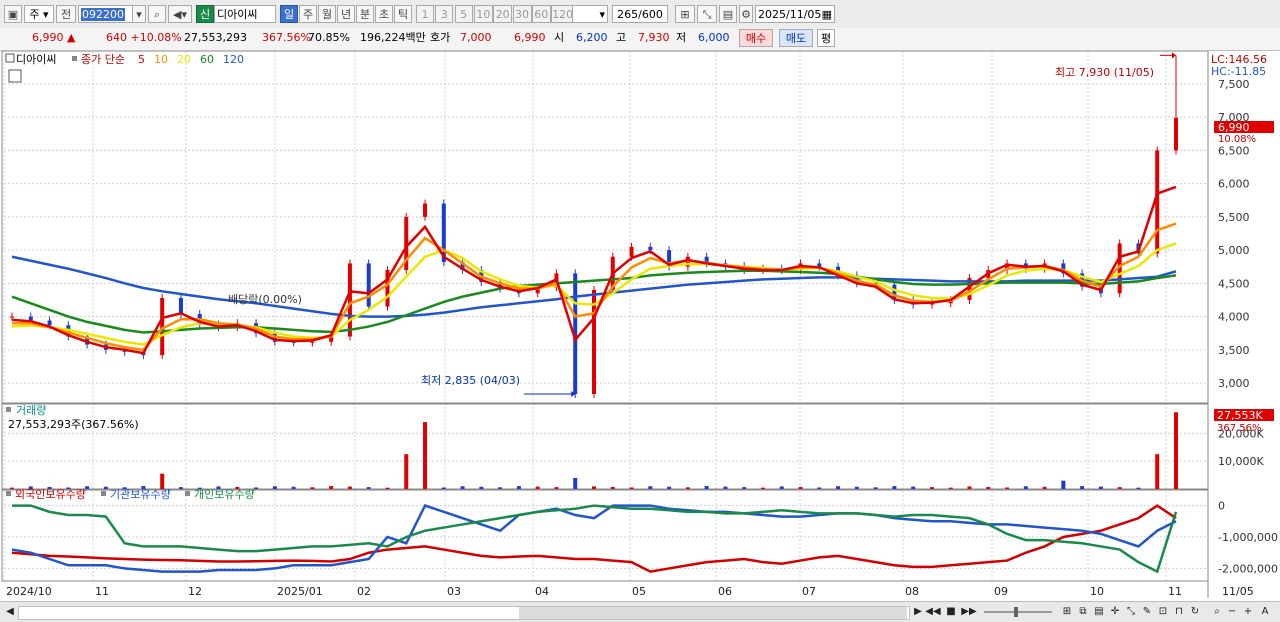 The width and height of the screenshot is (1280, 622). What do you see at coordinates (15, 76) in the screenshot?
I see `calculator-icon` at bounding box center [15, 76].